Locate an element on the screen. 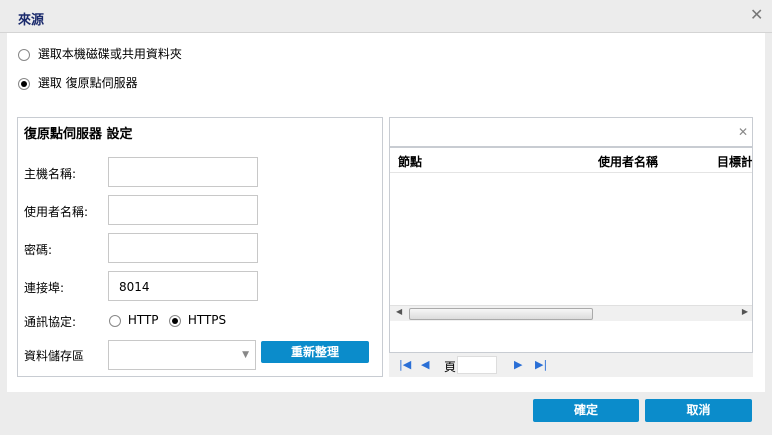 The width and height of the screenshot is (772, 435). chevron-down-icon: ▼ is located at coordinates (245, 355).